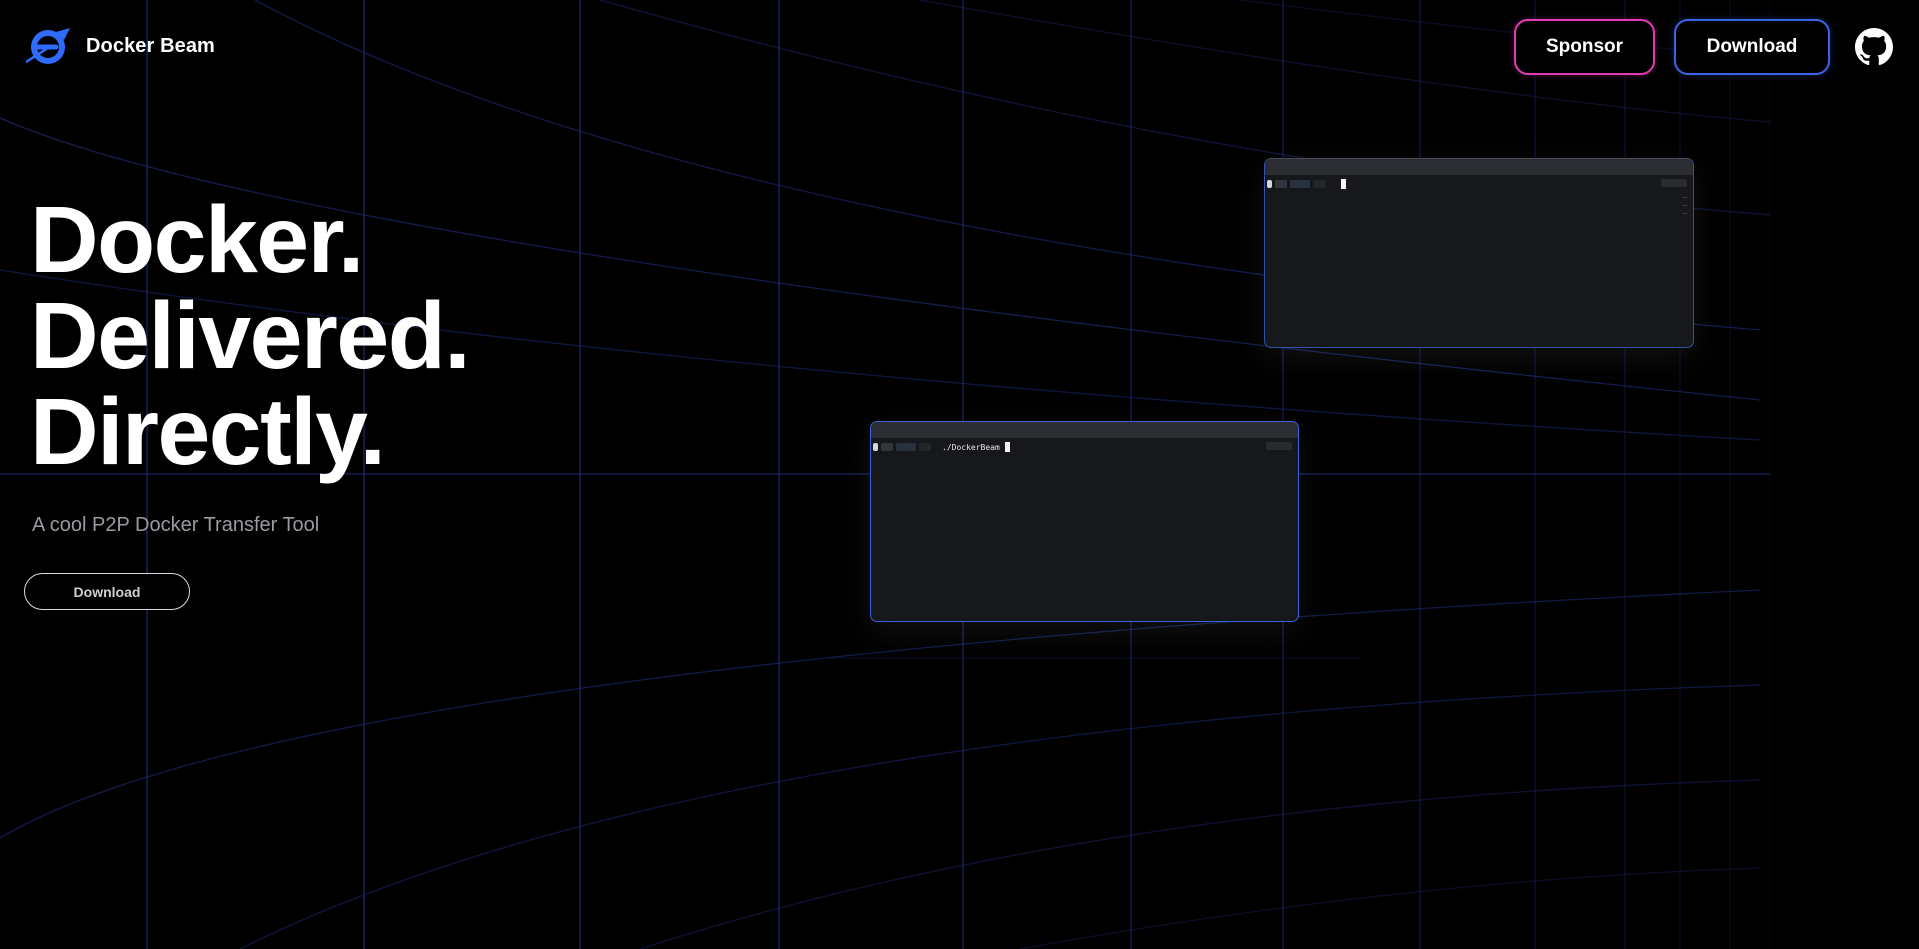 Image resolution: width=1919 pixels, height=949 pixels. Describe the element at coordinates (150, 45) in the screenshot. I see `brand-name: Docker Beam` at that location.